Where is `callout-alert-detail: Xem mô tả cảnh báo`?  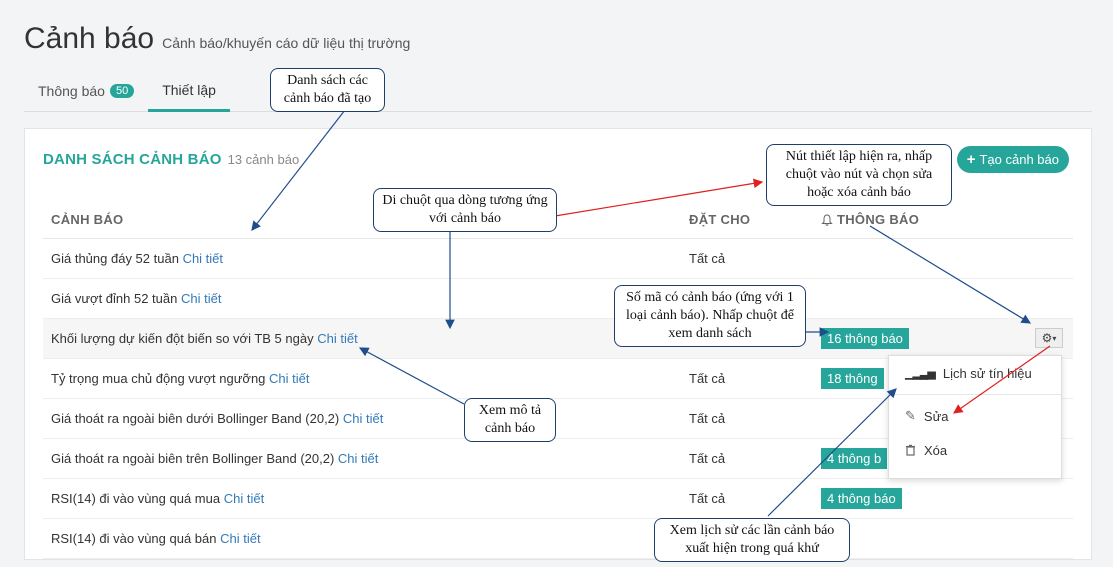
callout-alert-detail: Xem mô tả cảnh báo is located at coordinates (510, 420).